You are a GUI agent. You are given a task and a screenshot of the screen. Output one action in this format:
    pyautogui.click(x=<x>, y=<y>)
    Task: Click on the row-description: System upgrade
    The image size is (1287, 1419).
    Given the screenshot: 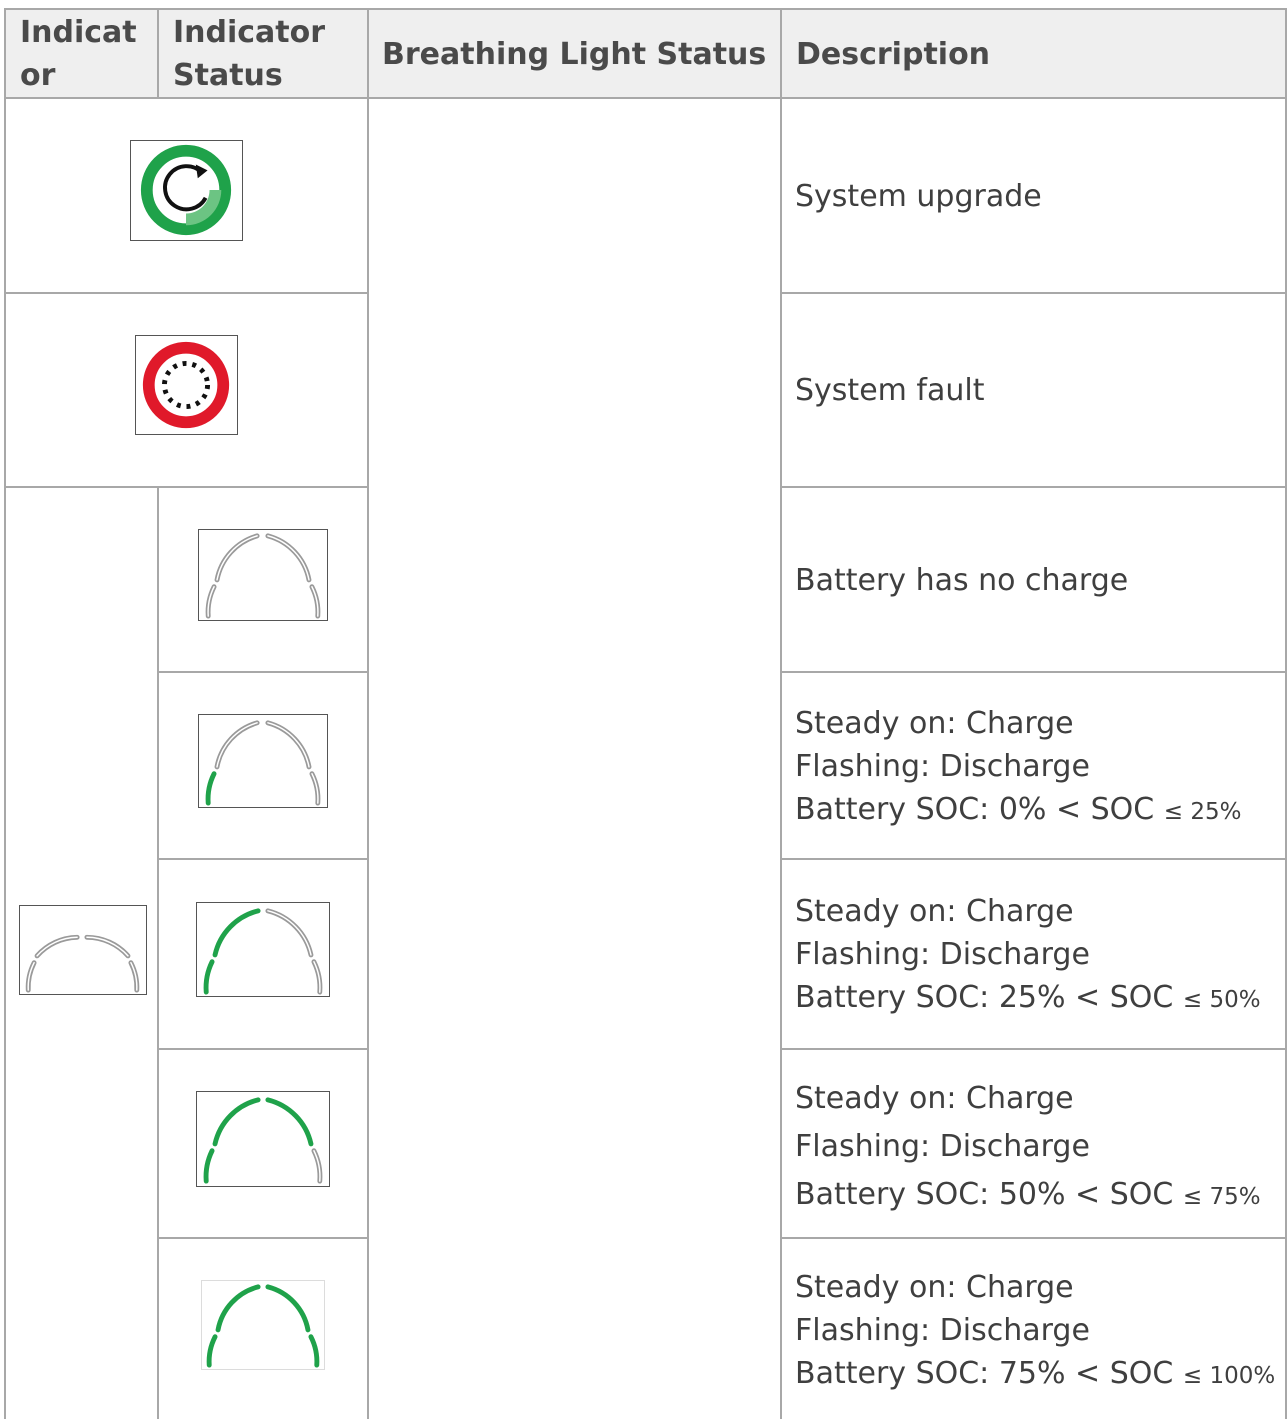 What is the action you would take?
    pyautogui.click(x=1035, y=196)
    